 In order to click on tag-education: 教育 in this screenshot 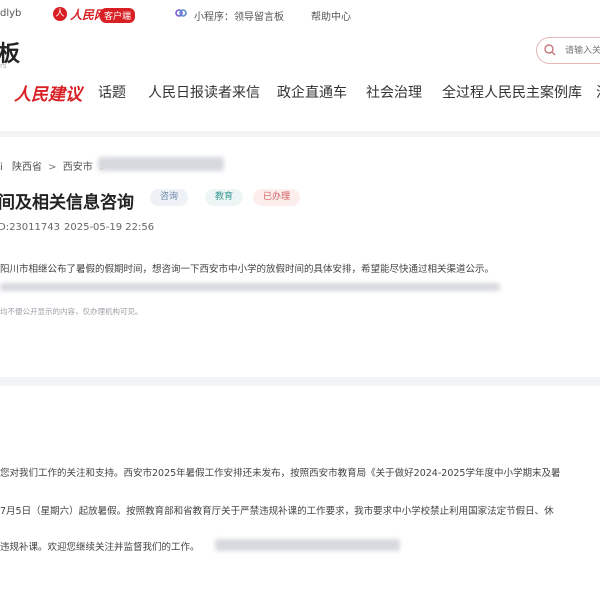, I will do `click(224, 197)`.